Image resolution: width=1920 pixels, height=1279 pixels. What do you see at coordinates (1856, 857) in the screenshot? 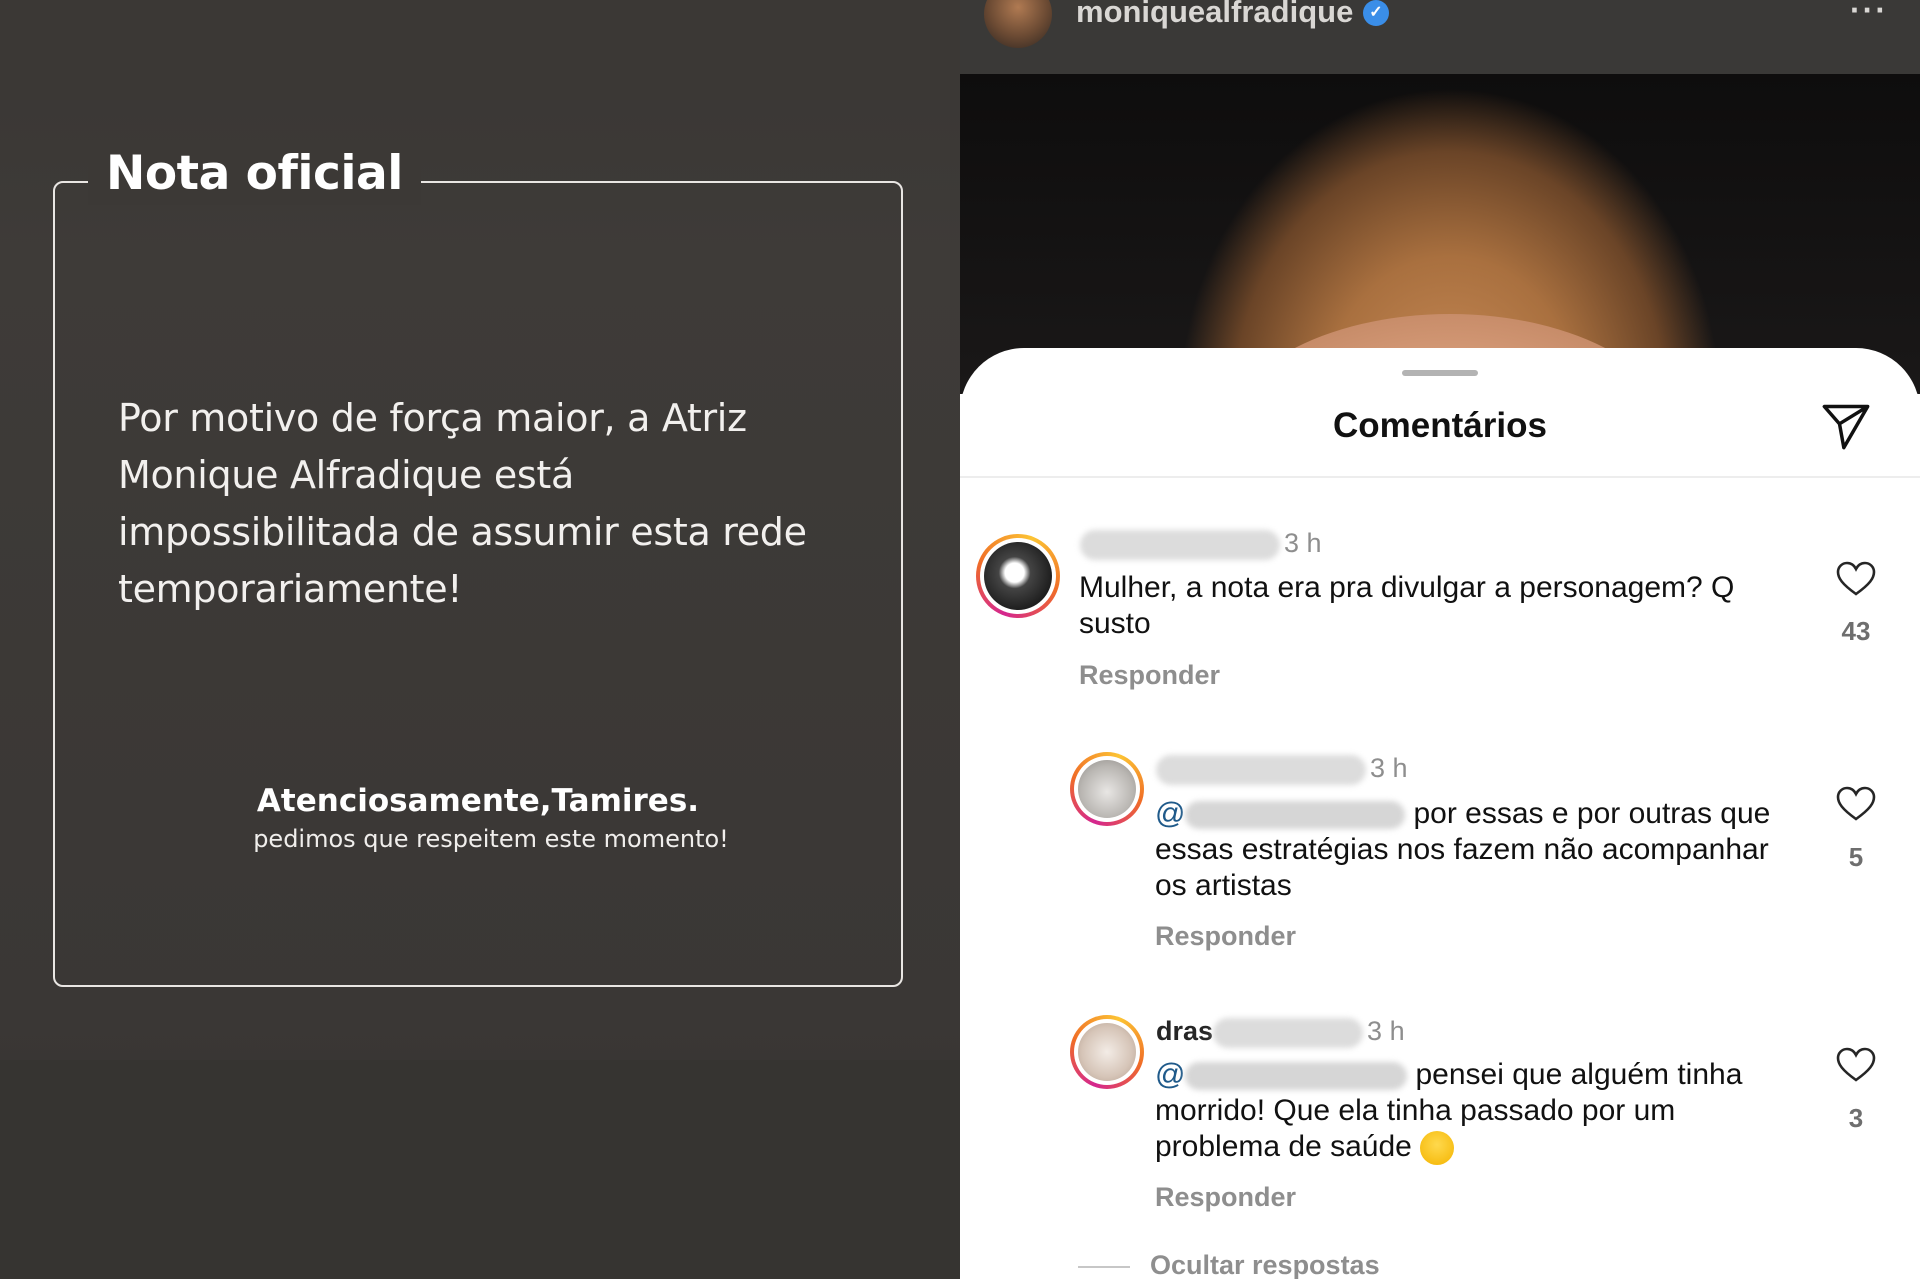
I see `like-count: 5` at bounding box center [1856, 857].